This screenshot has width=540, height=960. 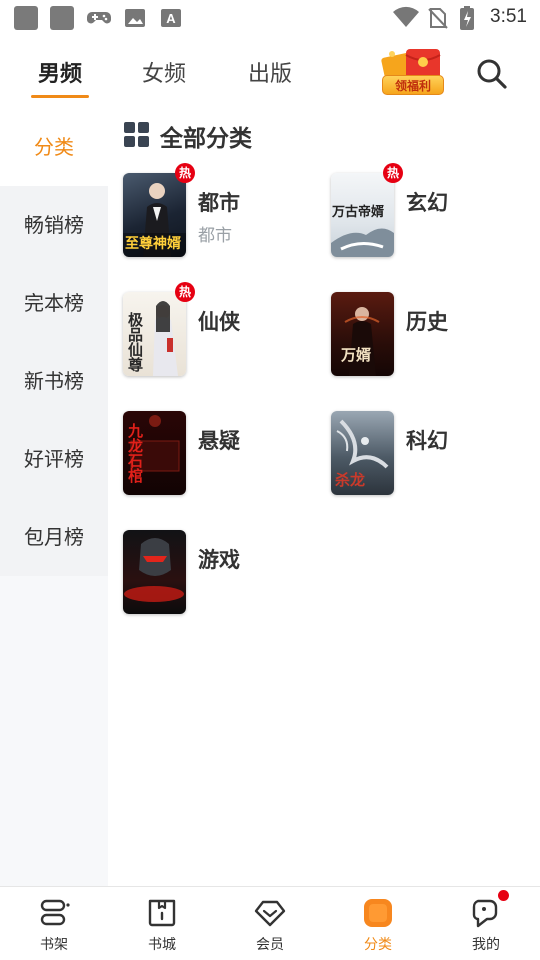 What do you see at coordinates (54, 303) in the screenshot?
I see `sidebar-item-completed: 完本榜` at bounding box center [54, 303].